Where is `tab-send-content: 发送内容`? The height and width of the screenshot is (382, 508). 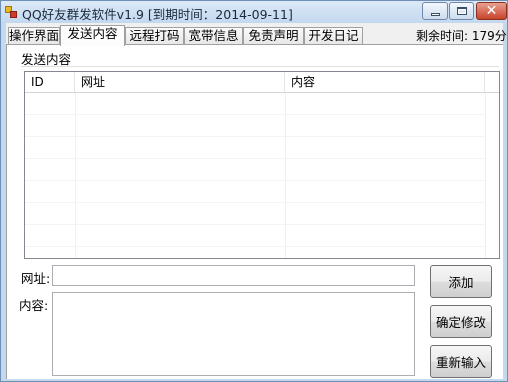
tab-send-content: 发送内容 is located at coordinates (92, 35).